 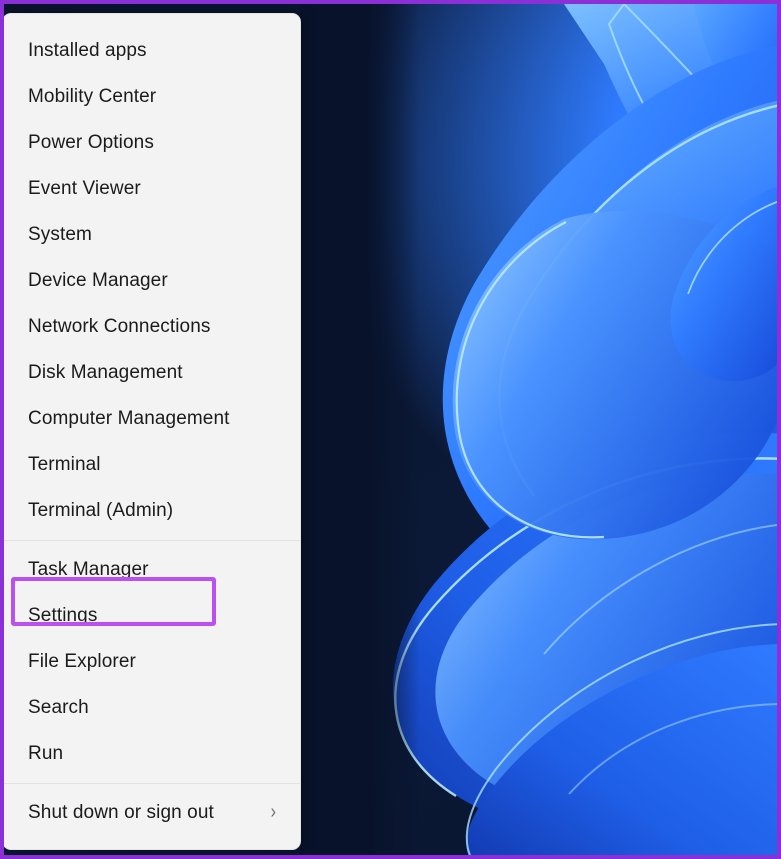 What do you see at coordinates (121, 812) in the screenshot?
I see `menu-item-label: Shut down or sign out` at bounding box center [121, 812].